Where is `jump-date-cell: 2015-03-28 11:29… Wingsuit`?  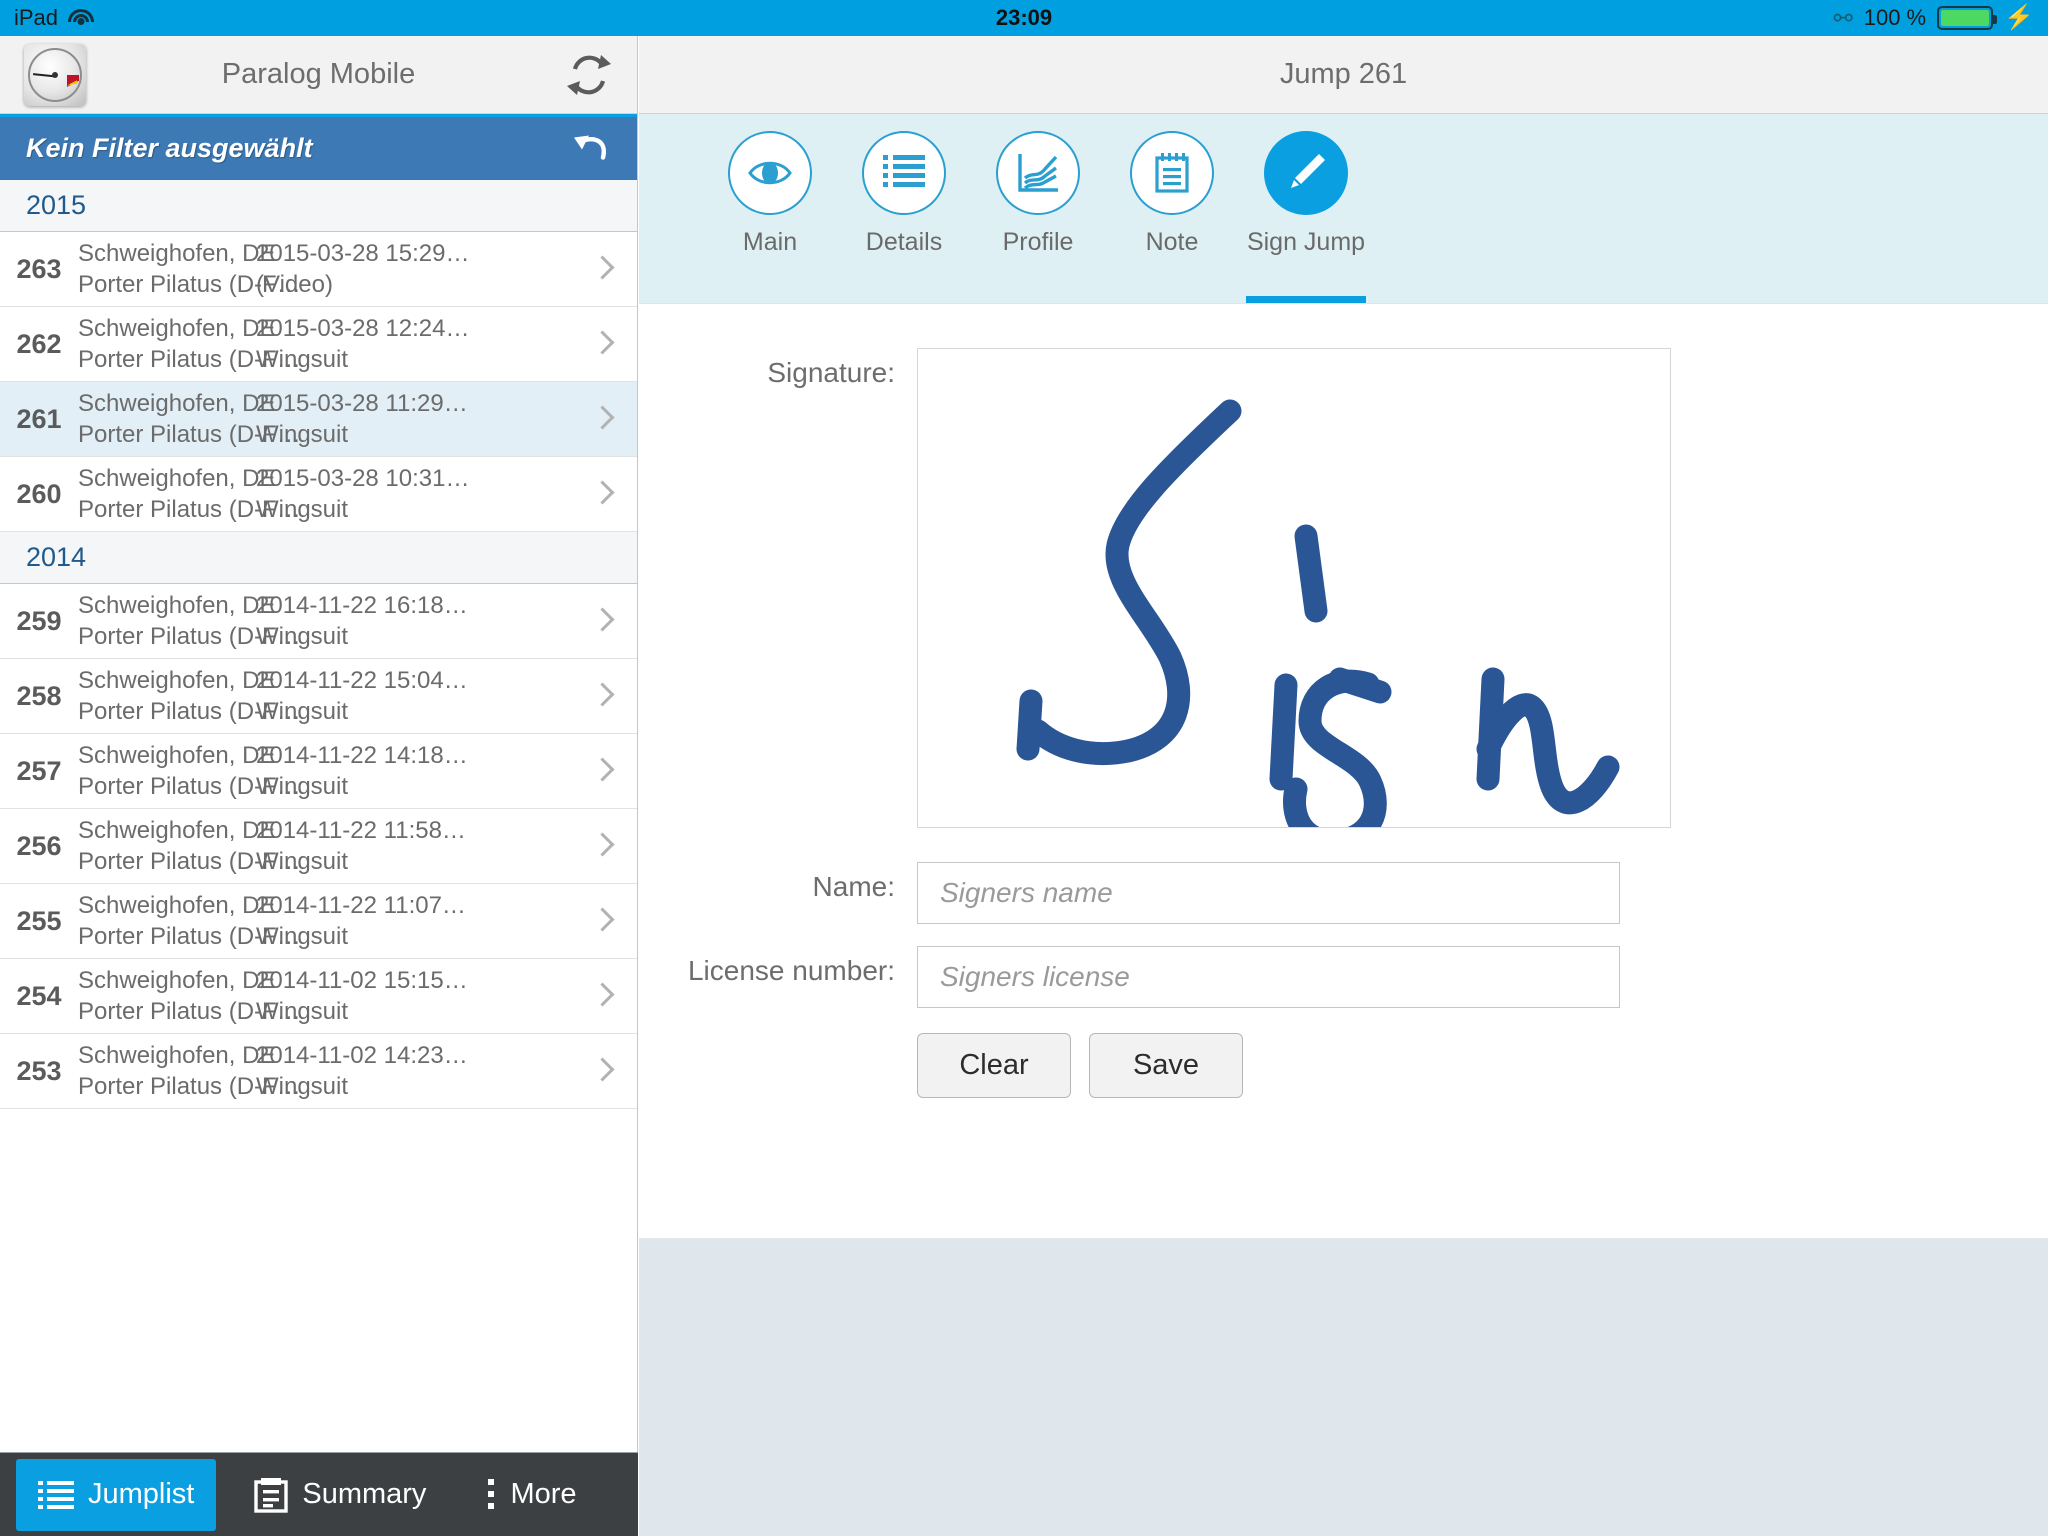
jump-date-cell: 2015-03-28 11:29… Wingsuit is located at coordinates (362, 419).